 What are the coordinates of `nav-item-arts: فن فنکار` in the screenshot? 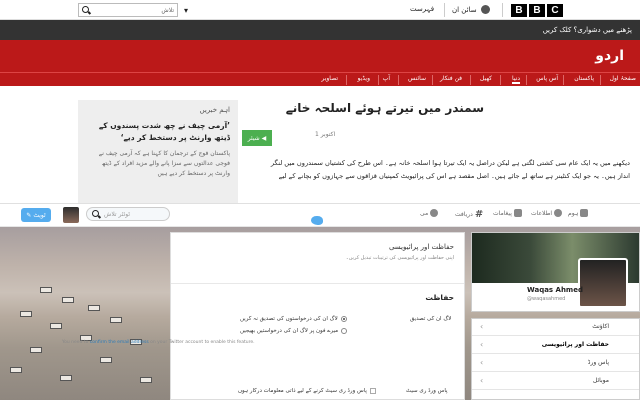 It's located at (451, 78).